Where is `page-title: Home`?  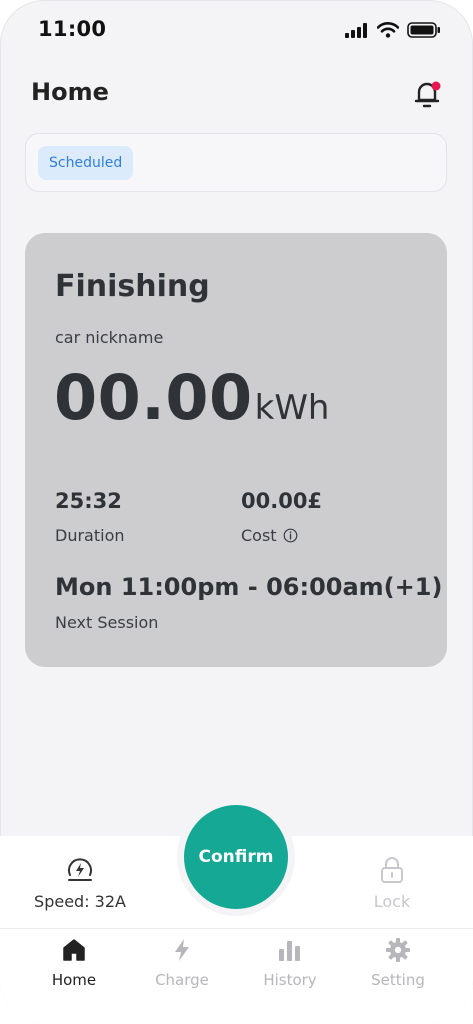
page-title: Home is located at coordinates (70, 92).